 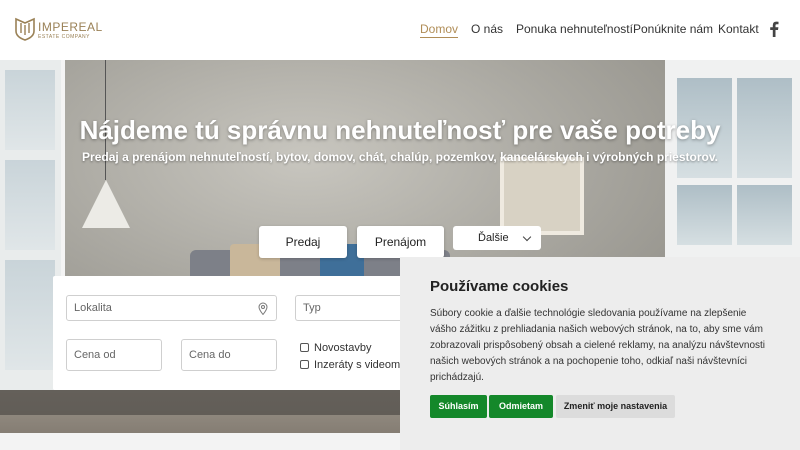 I want to click on brand-subtitle: ESTATE COMPANY, so click(x=64, y=37).